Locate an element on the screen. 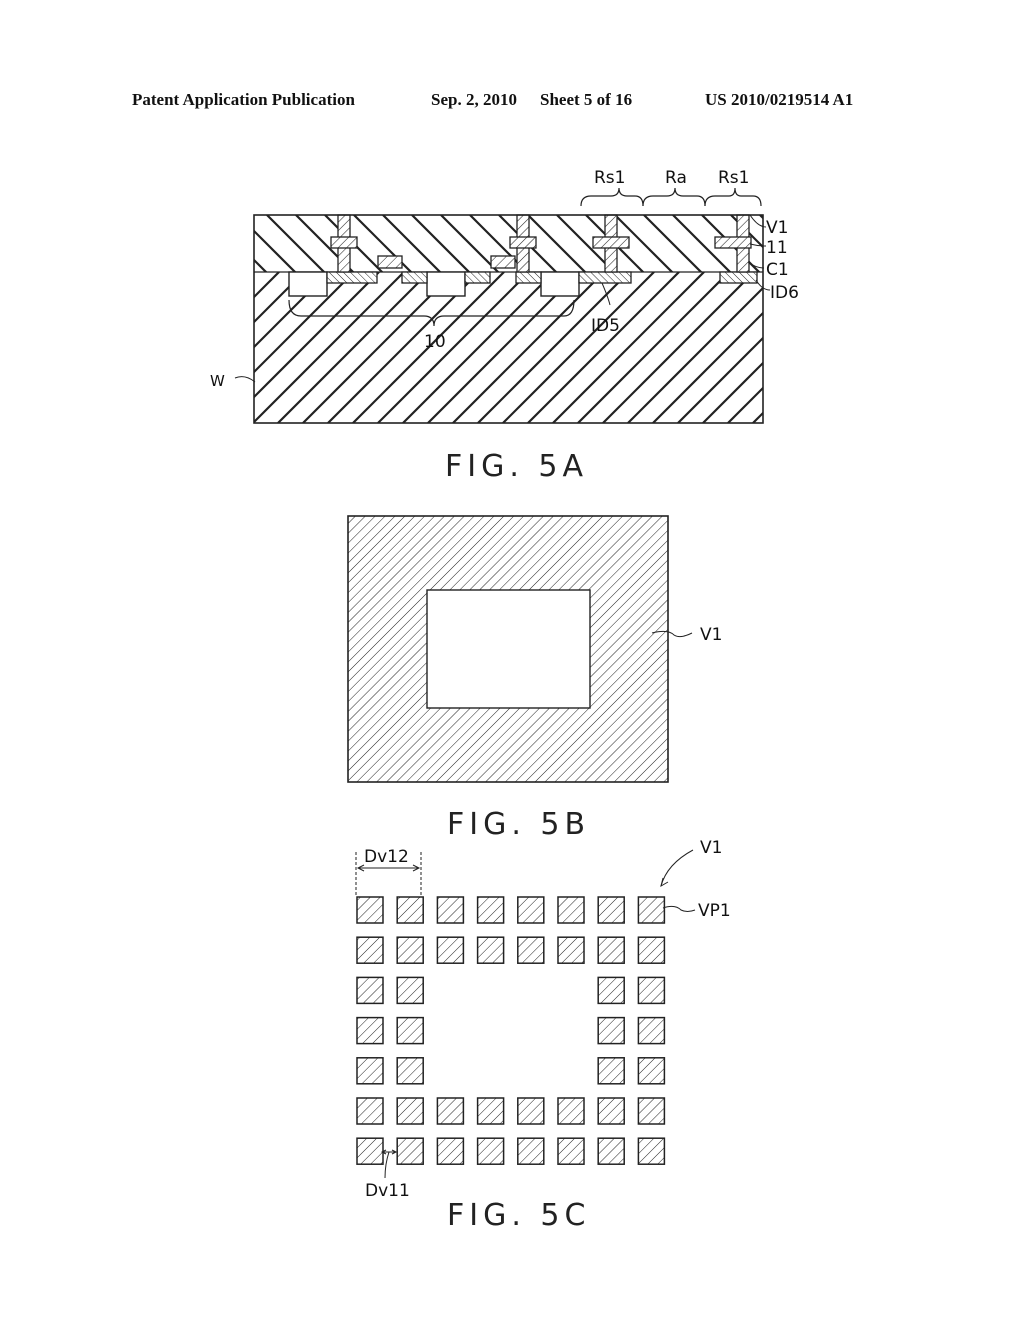 The width and height of the screenshot is (1024, 1320). label-dv12: Dv12 is located at coordinates (386, 857).